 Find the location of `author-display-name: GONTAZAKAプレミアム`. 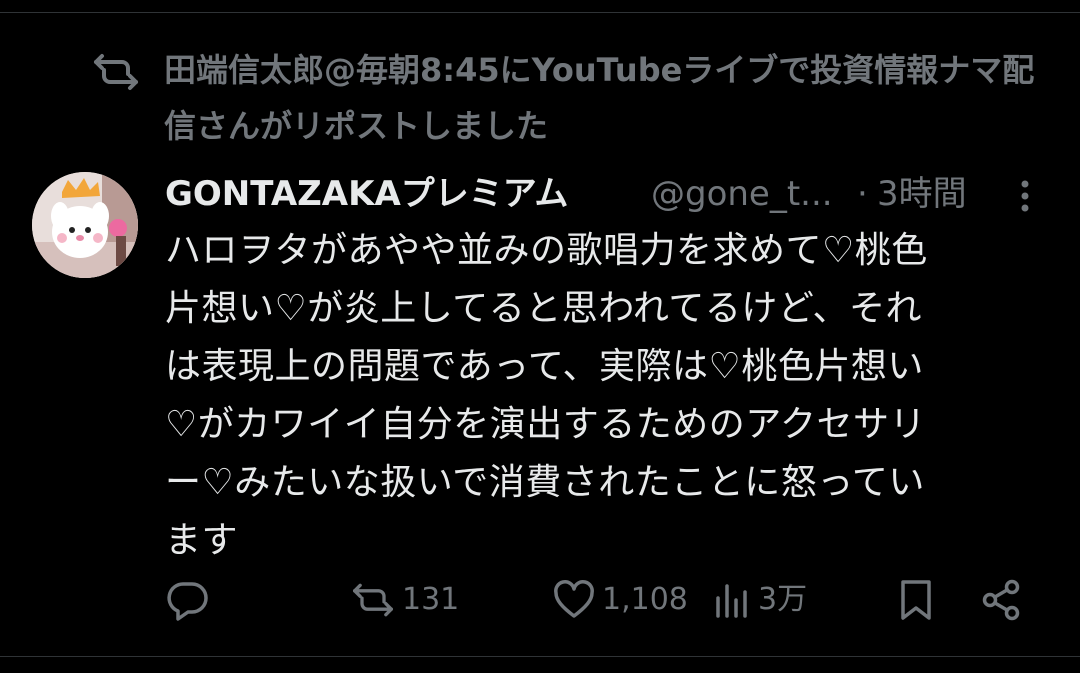

author-display-name: GONTAZAKAプレミアム is located at coordinates (366, 194).